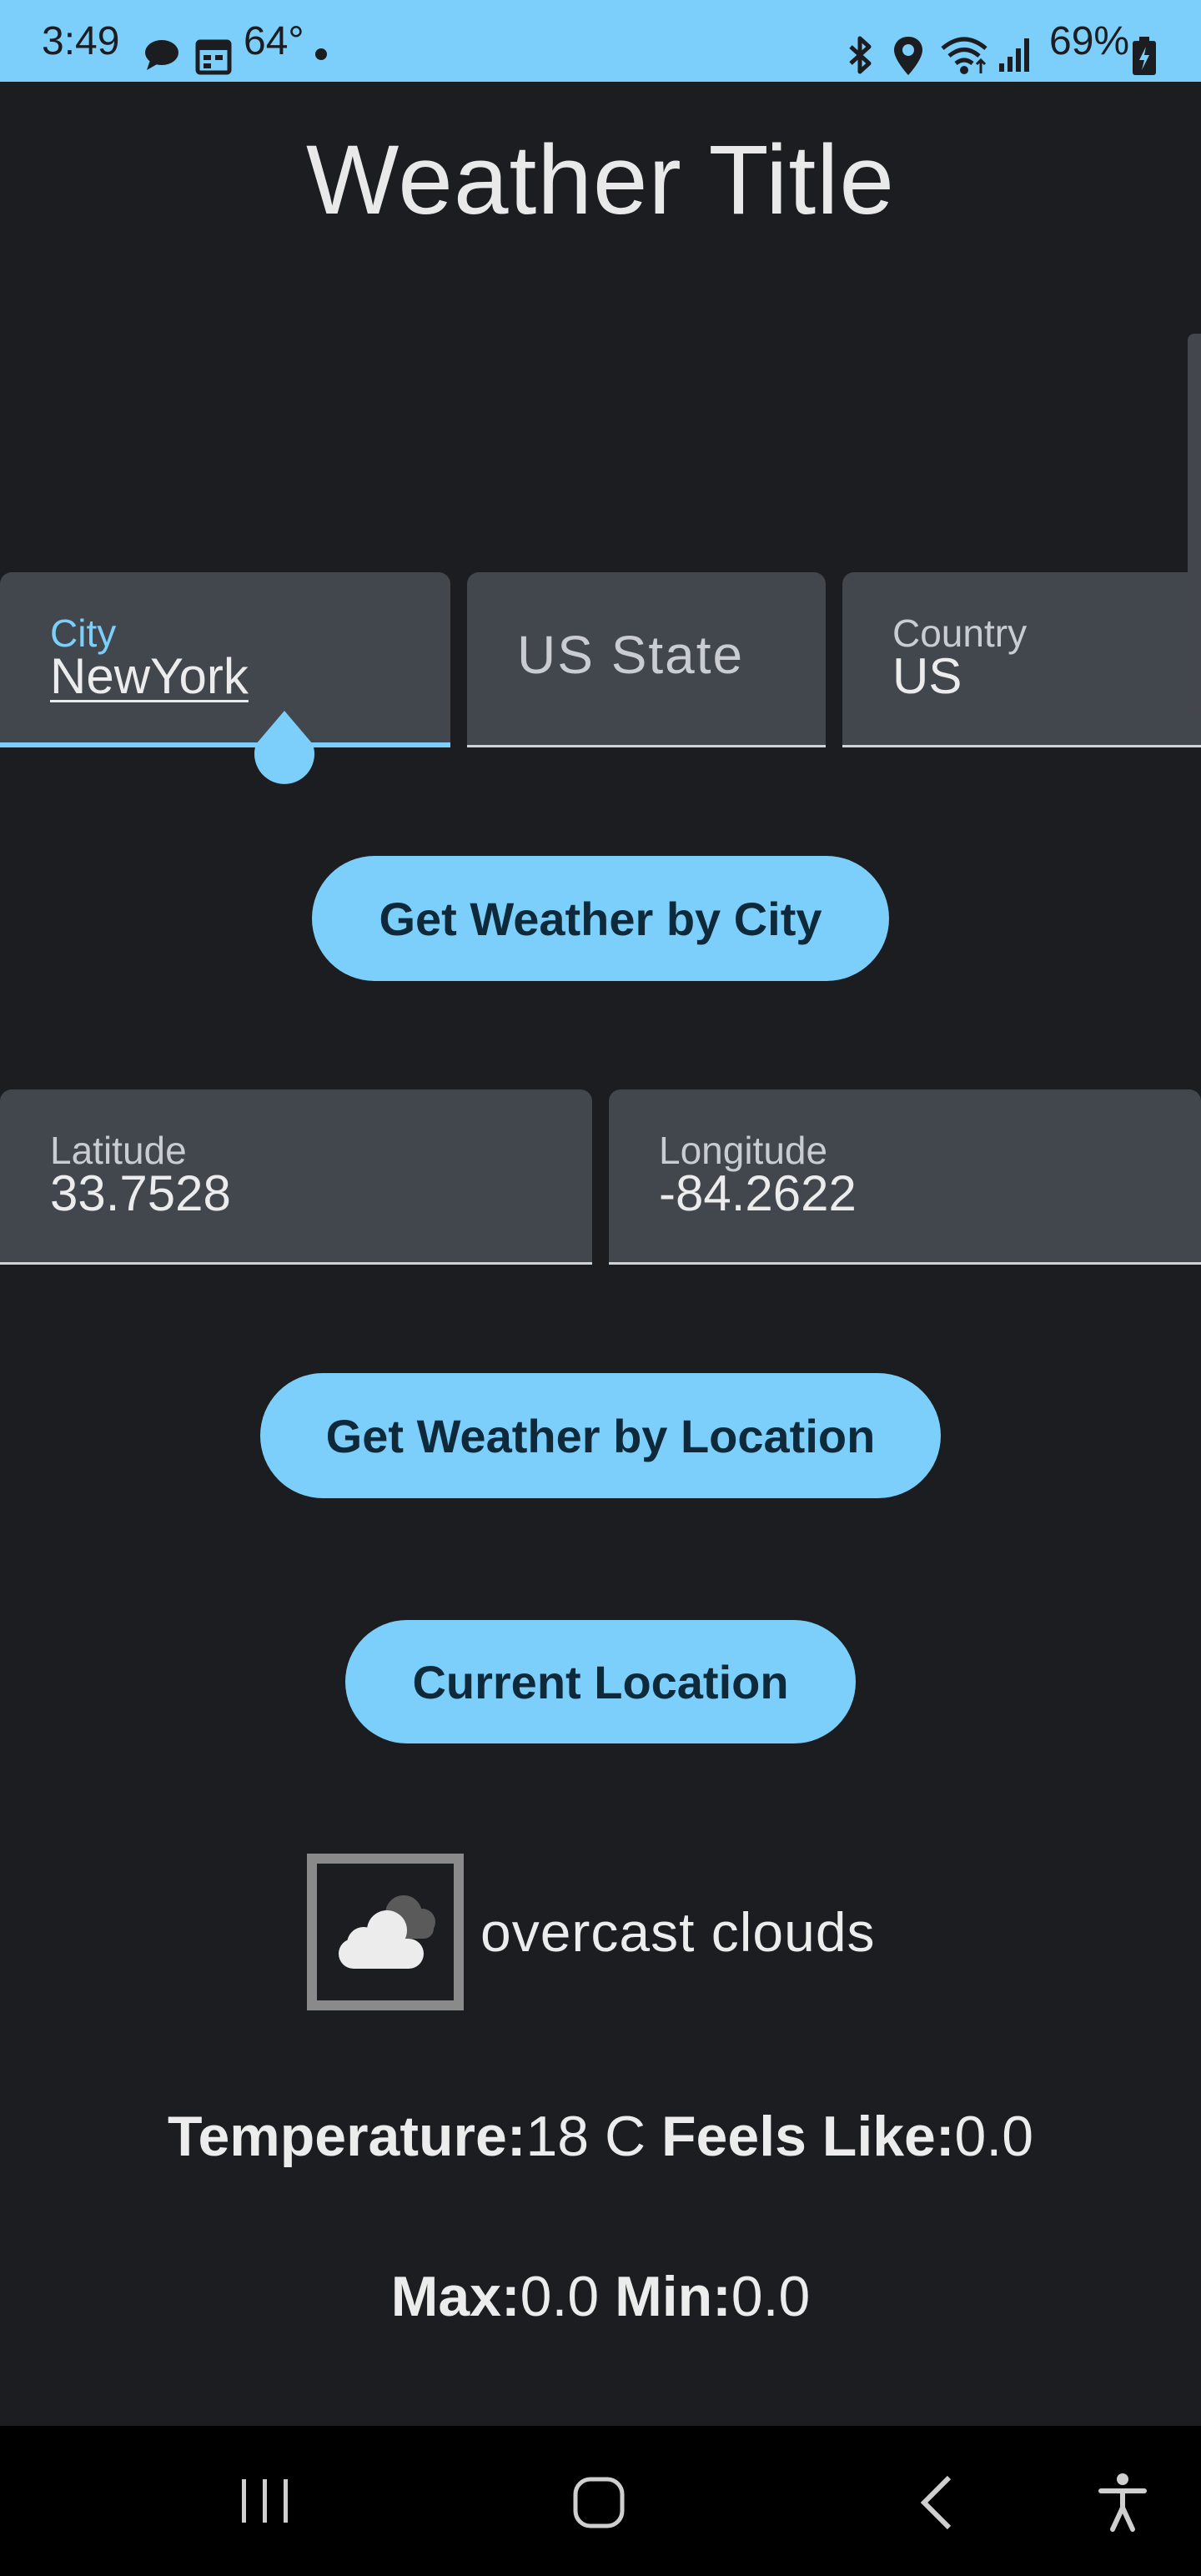 This screenshot has height=2576, width=1201. I want to click on home-icon, so click(599, 2502).